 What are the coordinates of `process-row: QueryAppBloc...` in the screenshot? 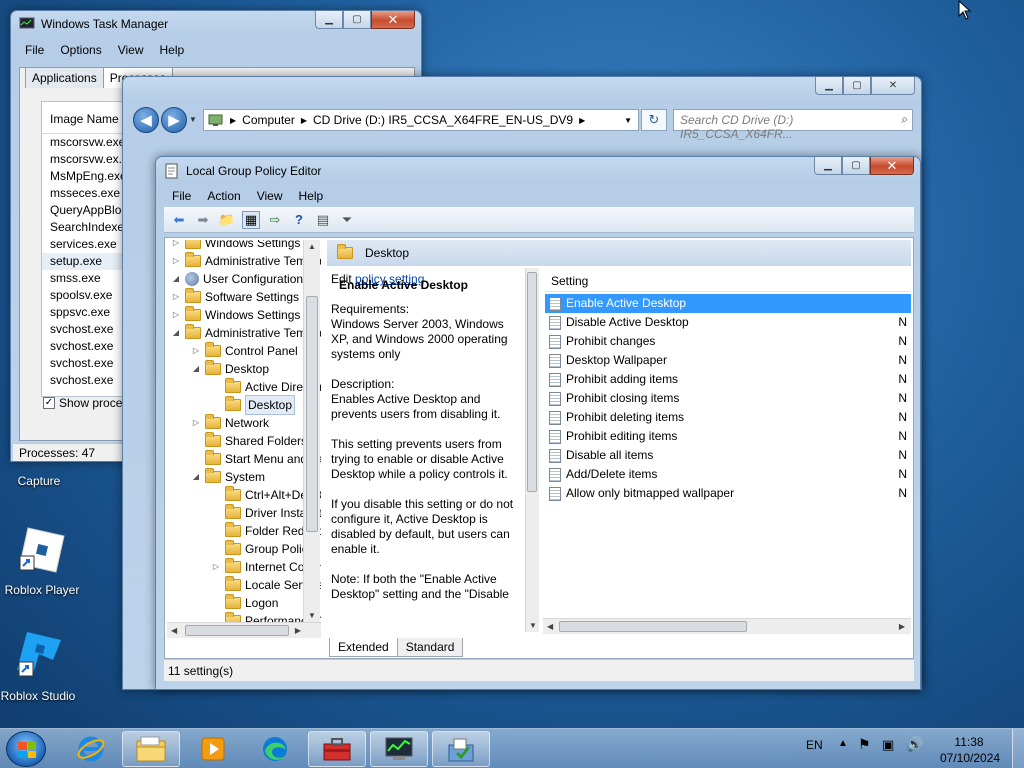 It's located at (86, 210).